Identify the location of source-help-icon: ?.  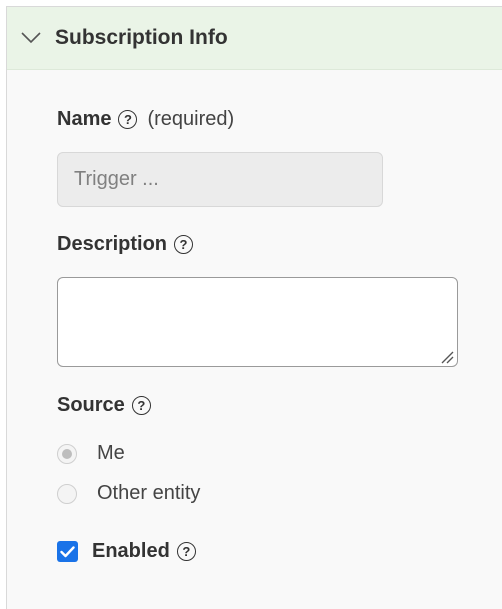
(141, 405).